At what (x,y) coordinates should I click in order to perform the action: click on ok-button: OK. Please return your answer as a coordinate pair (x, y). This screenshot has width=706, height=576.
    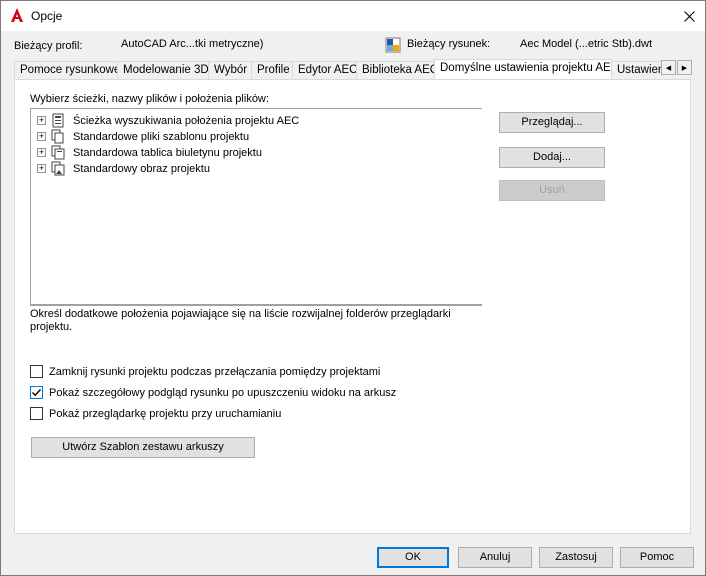
    Looking at the image, I should click on (413, 557).